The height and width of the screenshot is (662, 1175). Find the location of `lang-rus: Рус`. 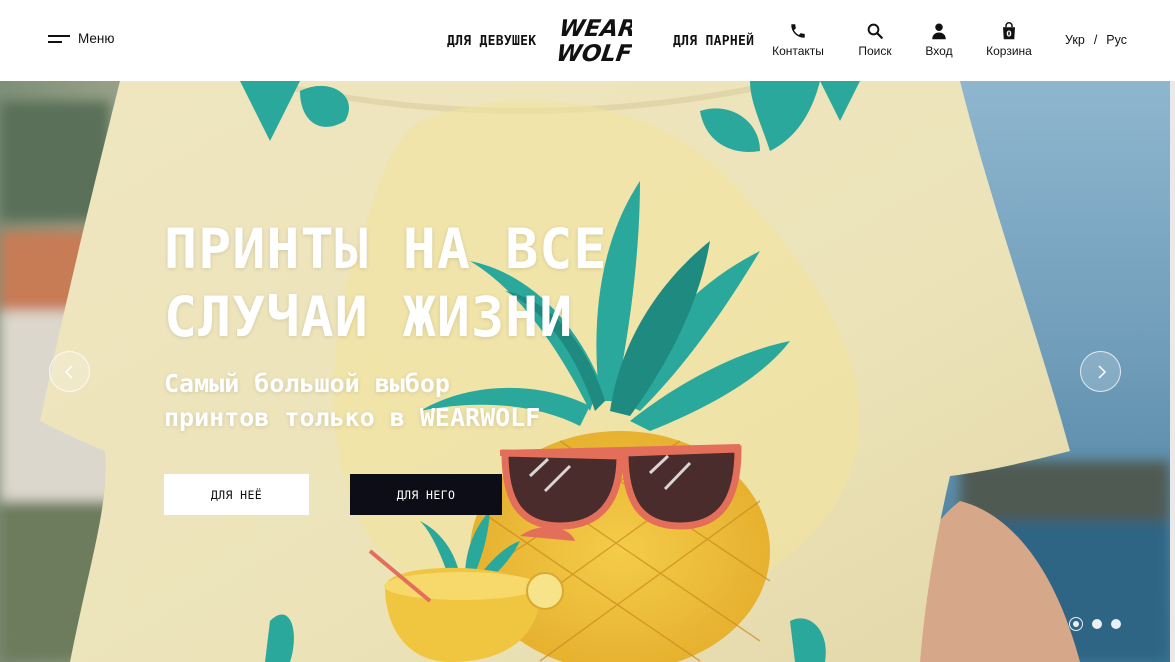

lang-rus: Рус is located at coordinates (1116, 40).